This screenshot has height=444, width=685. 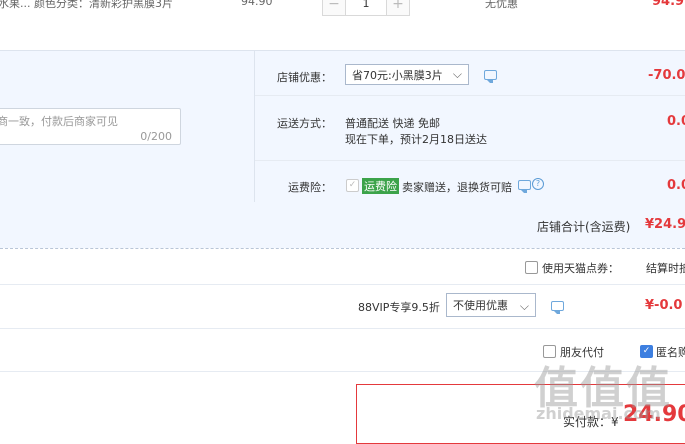 I want to click on shop-discount-select: 省70元:小黑膜3片 ⌵, so click(x=407, y=74).